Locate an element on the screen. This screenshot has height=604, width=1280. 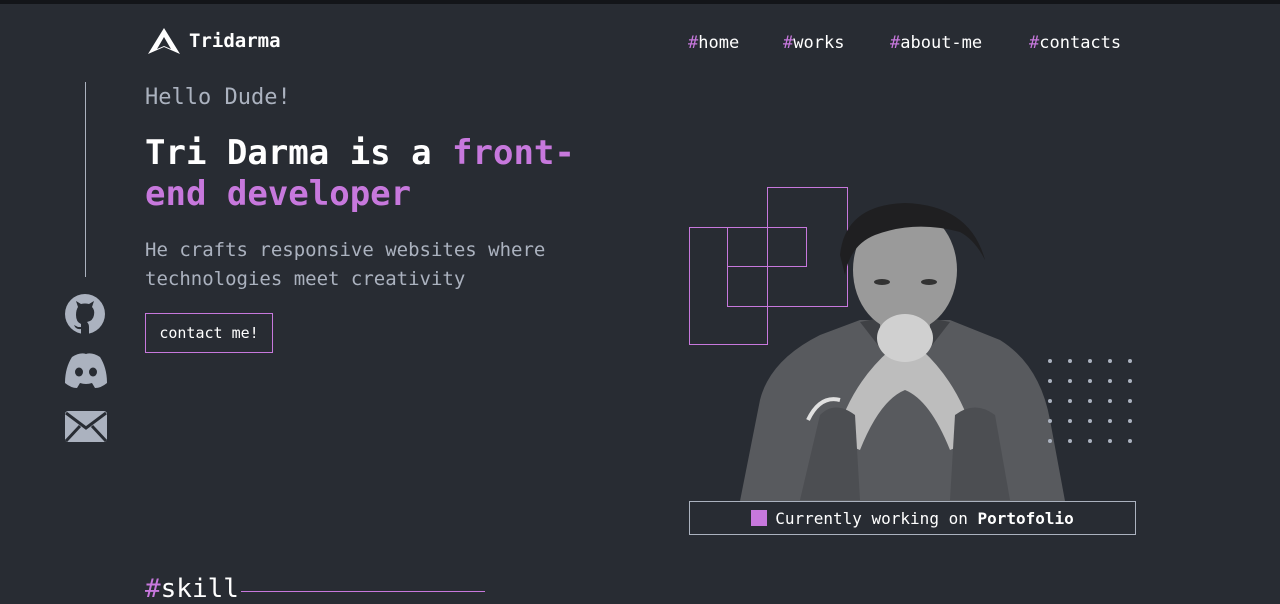
headline-prefix: Tri Darma is a is located at coordinates (299, 153).